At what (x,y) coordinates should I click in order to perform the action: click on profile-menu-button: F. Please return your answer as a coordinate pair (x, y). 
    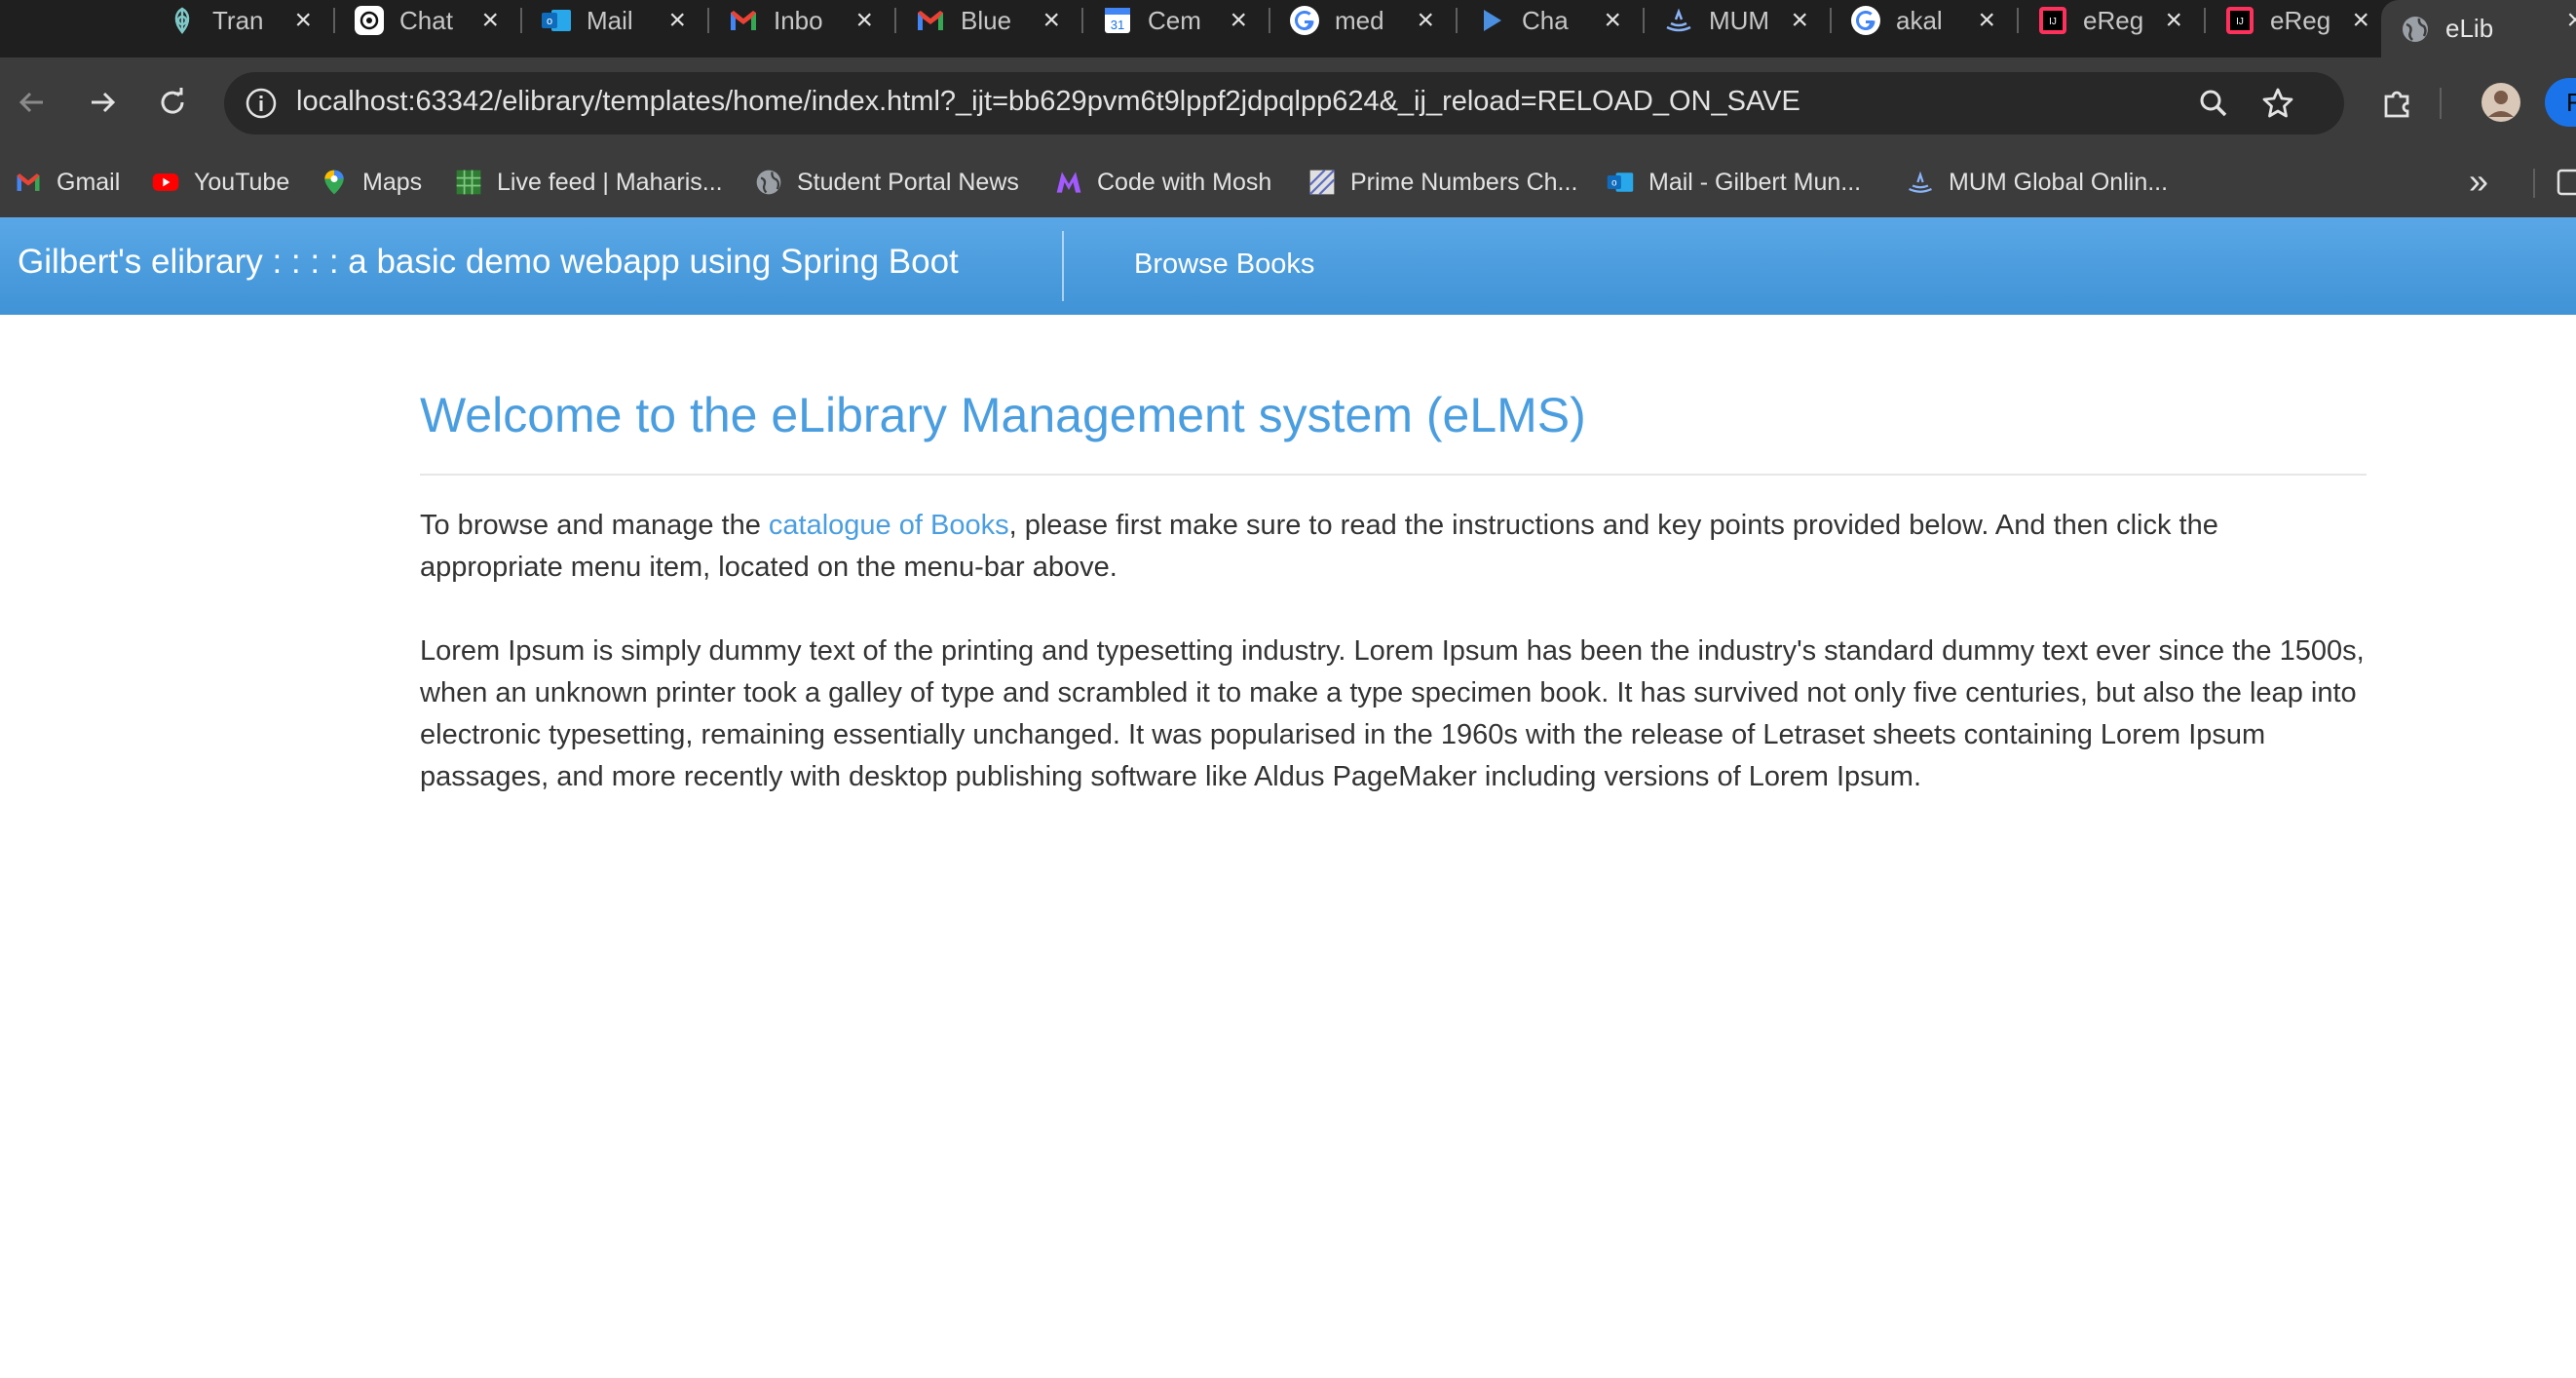
    Looking at the image, I should click on (2560, 102).